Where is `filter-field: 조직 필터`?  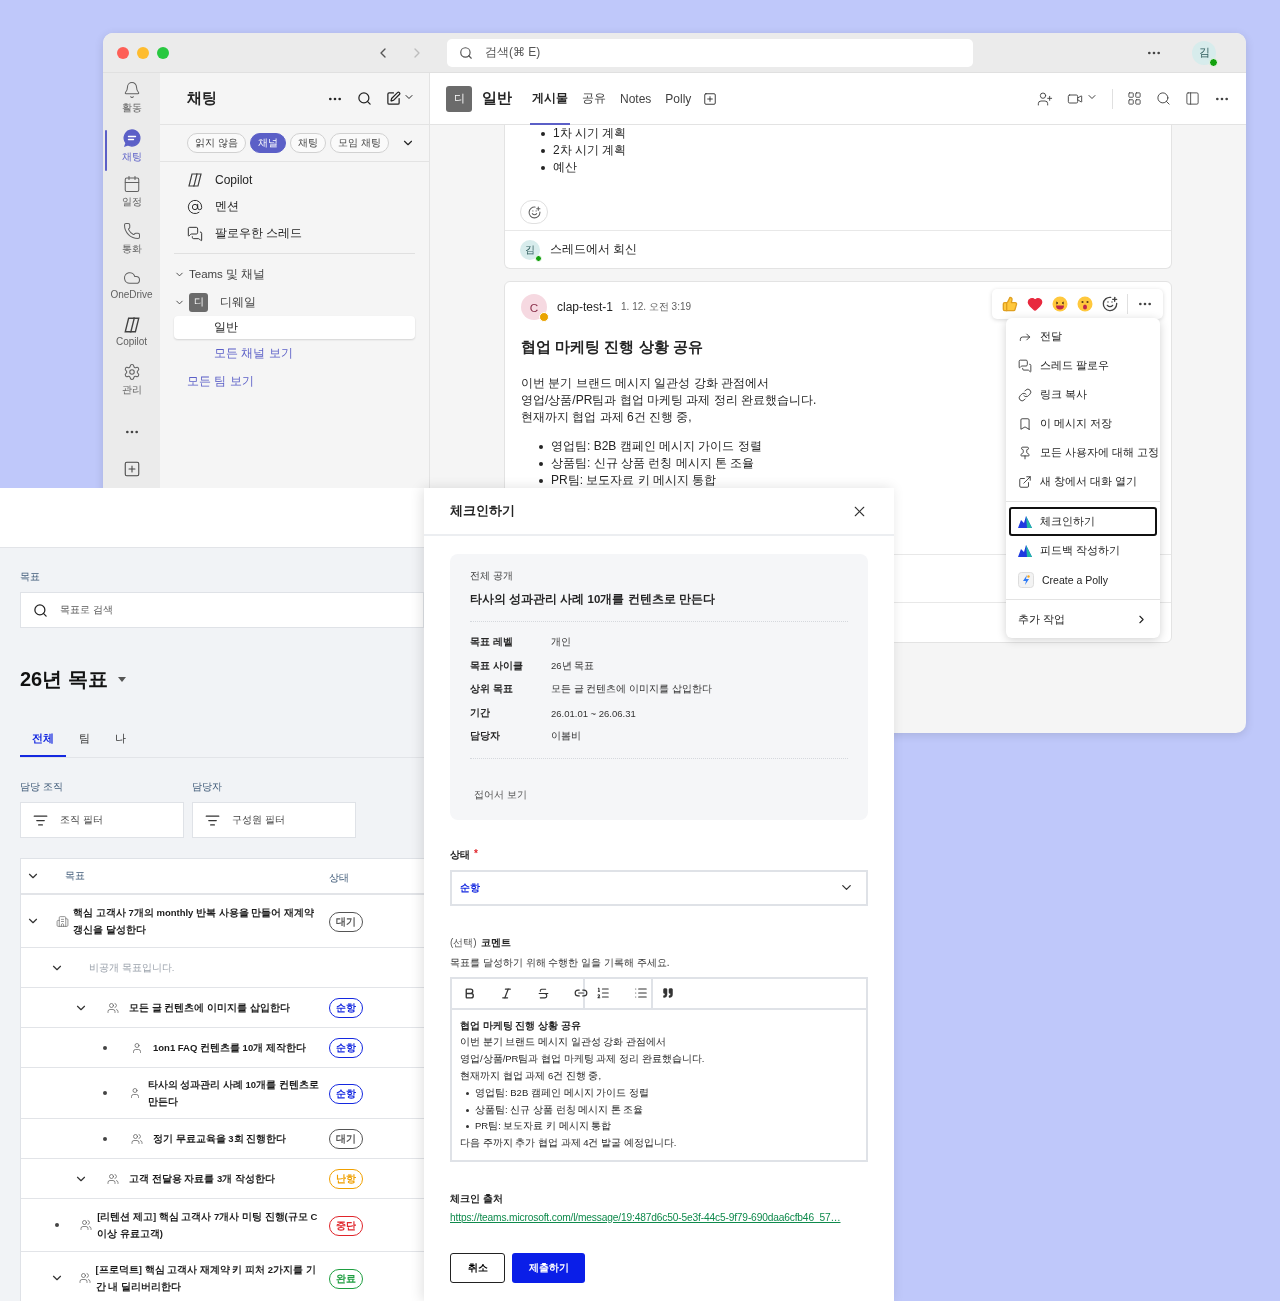
filter-field: 조직 필터 is located at coordinates (102, 820).